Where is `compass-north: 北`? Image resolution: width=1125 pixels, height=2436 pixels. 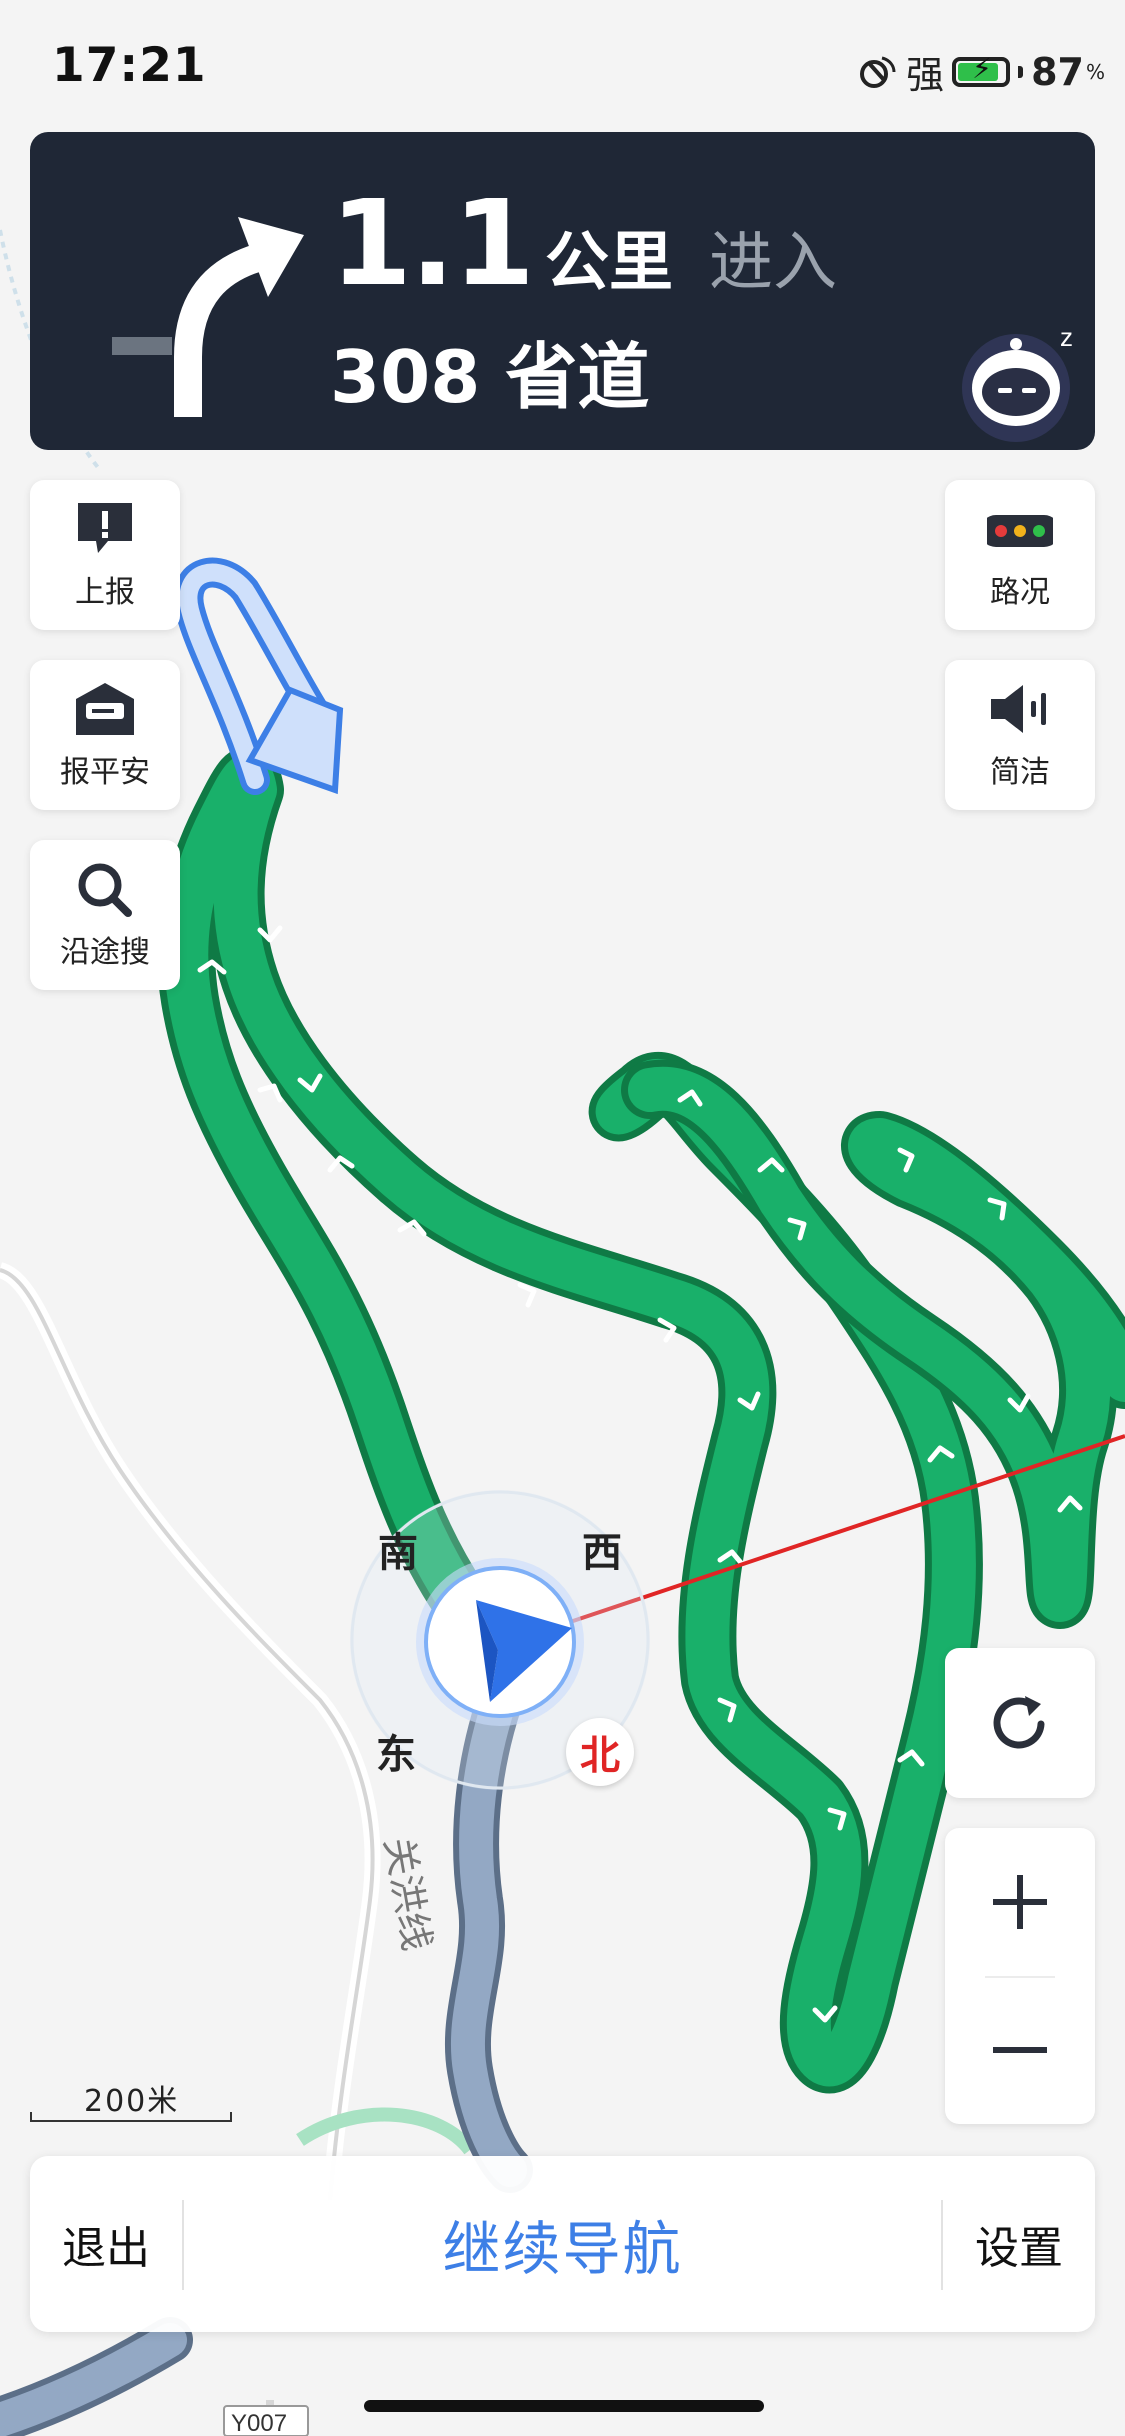
compass-north: 北 is located at coordinates (600, 1752).